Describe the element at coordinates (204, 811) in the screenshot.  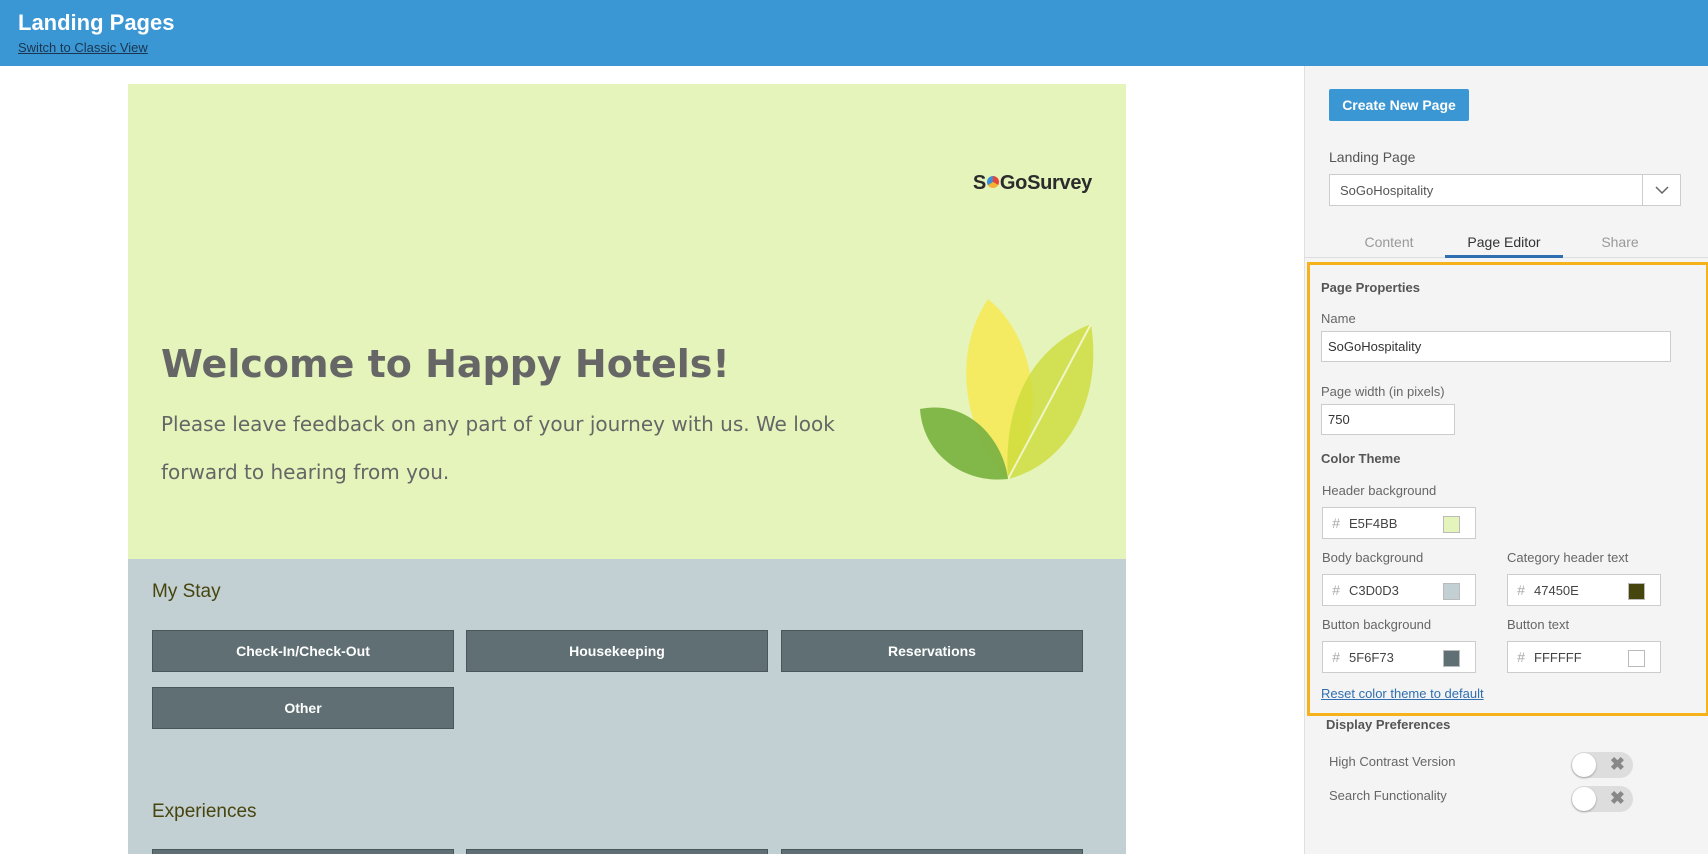
I see `category-header-experiences: Experiences` at that location.